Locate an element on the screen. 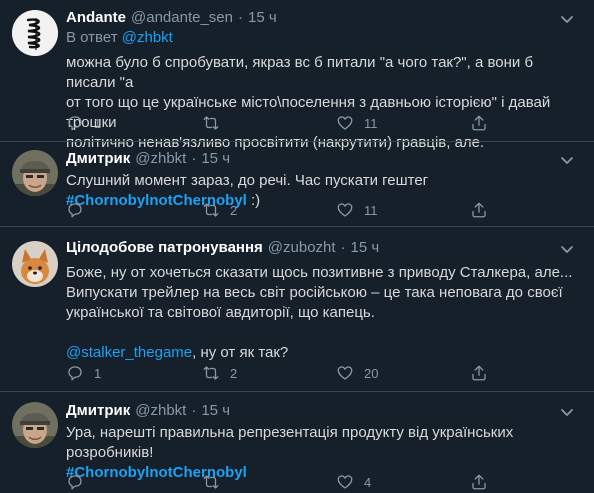 This screenshot has width=594, height=493. display-name: Цілодобове патронування is located at coordinates (164, 247).